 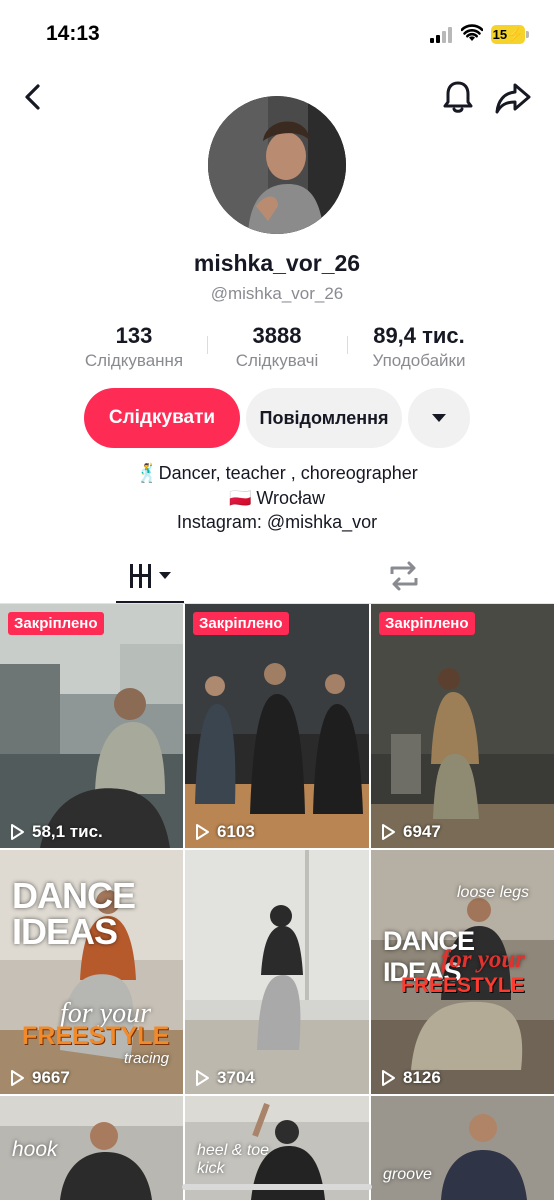 I want to click on message-button: Повідомлення, so click(x=324, y=418).